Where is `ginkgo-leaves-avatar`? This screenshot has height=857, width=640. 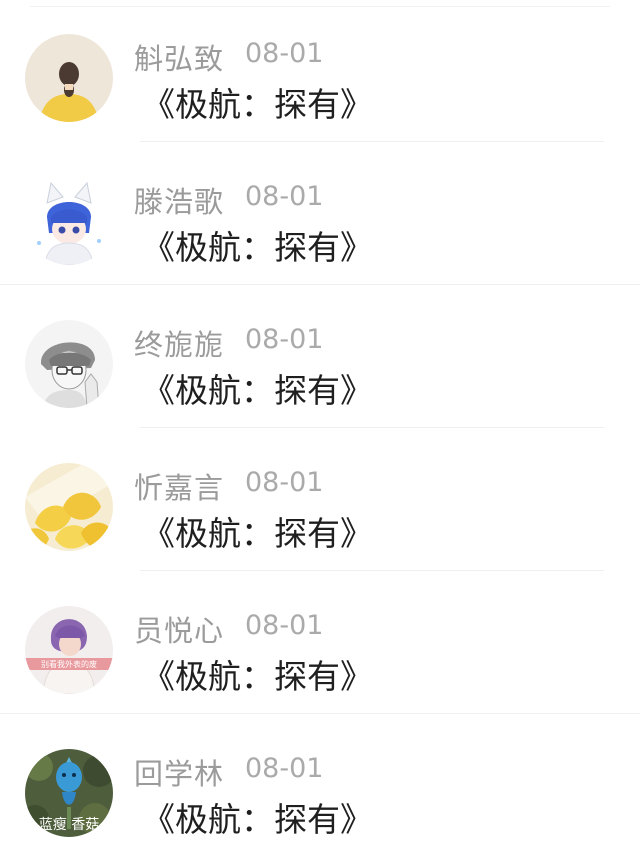 ginkgo-leaves-avatar is located at coordinates (69, 507).